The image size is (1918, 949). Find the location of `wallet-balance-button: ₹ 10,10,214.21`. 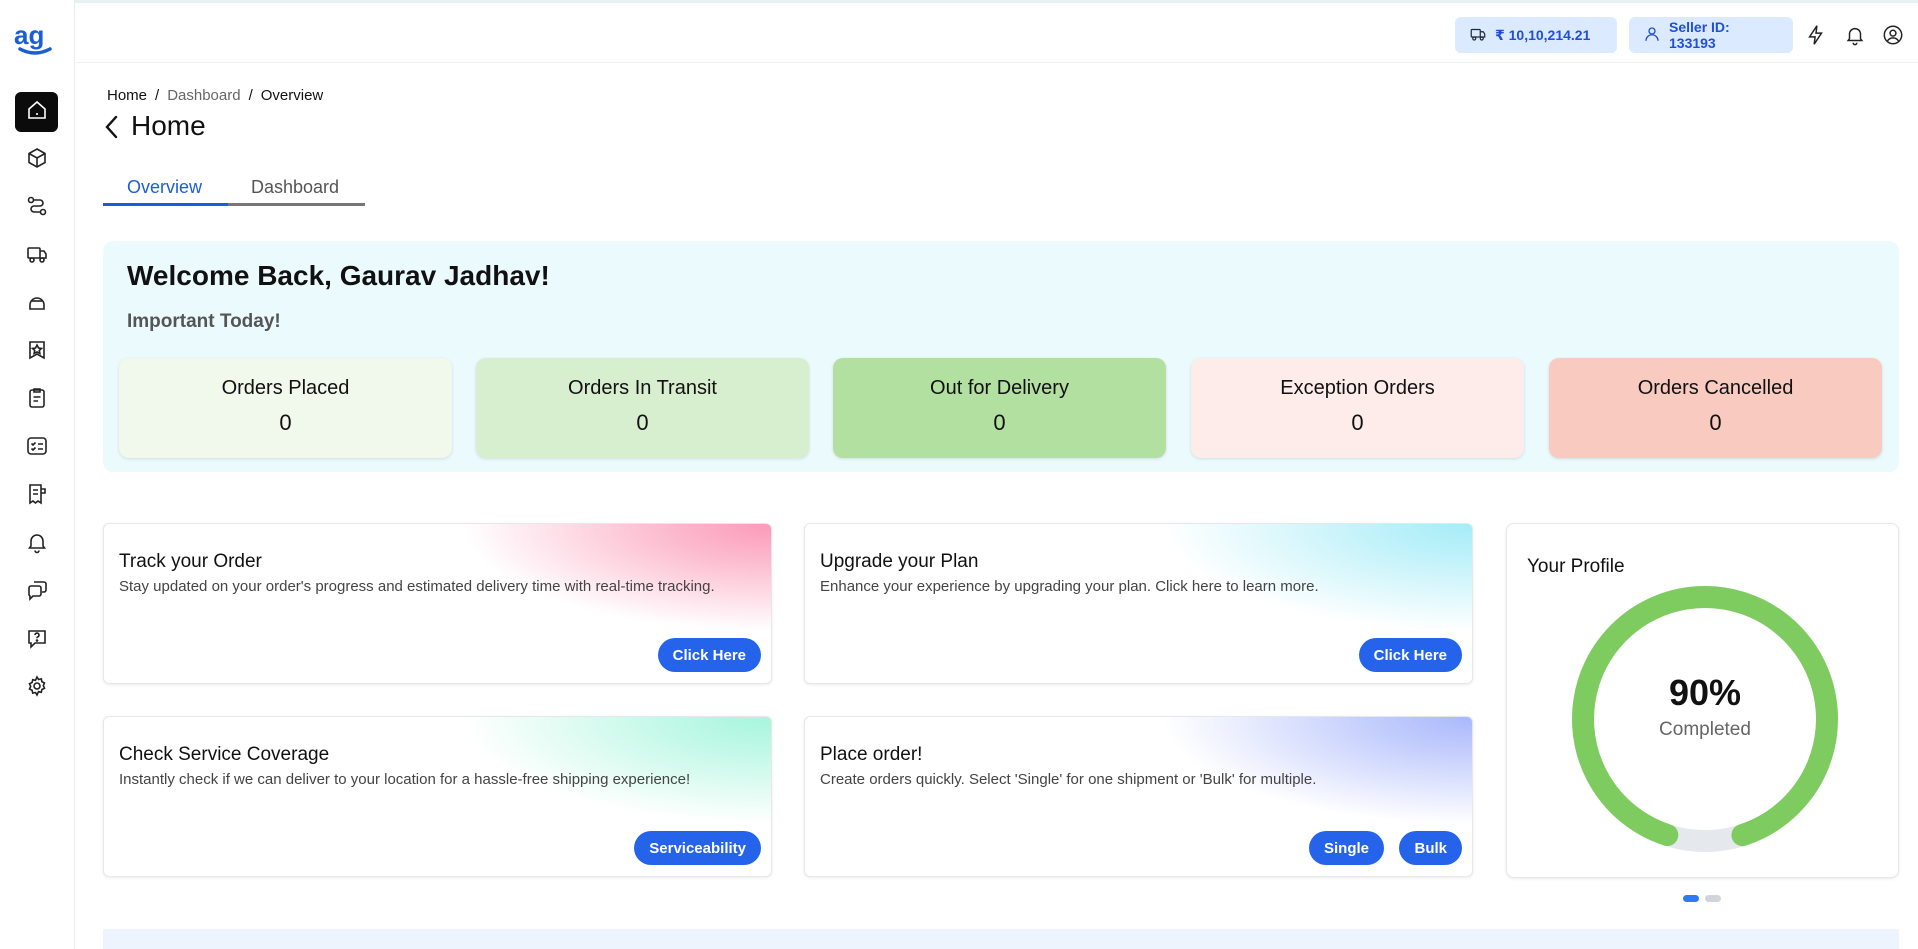

wallet-balance-button: ₹ 10,10,214.21 is located at coordinates (1536, 35).